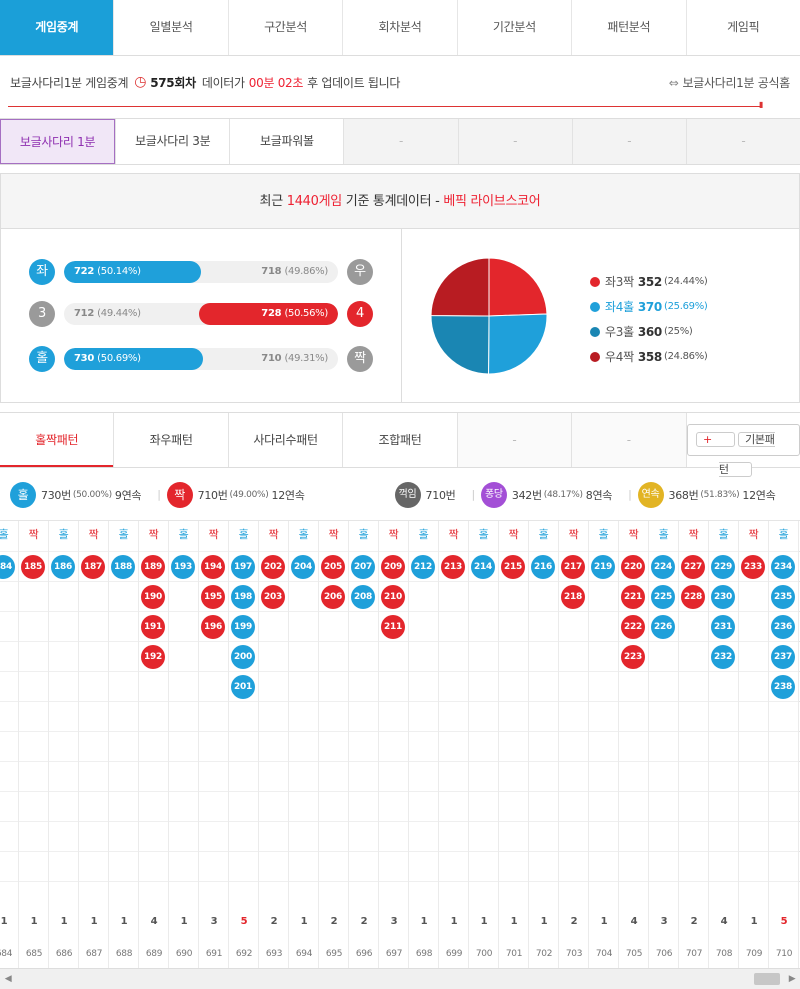  Describe the element at coordinates (767, 979) in the screenshot. I see `scroll-thumb` at that location.